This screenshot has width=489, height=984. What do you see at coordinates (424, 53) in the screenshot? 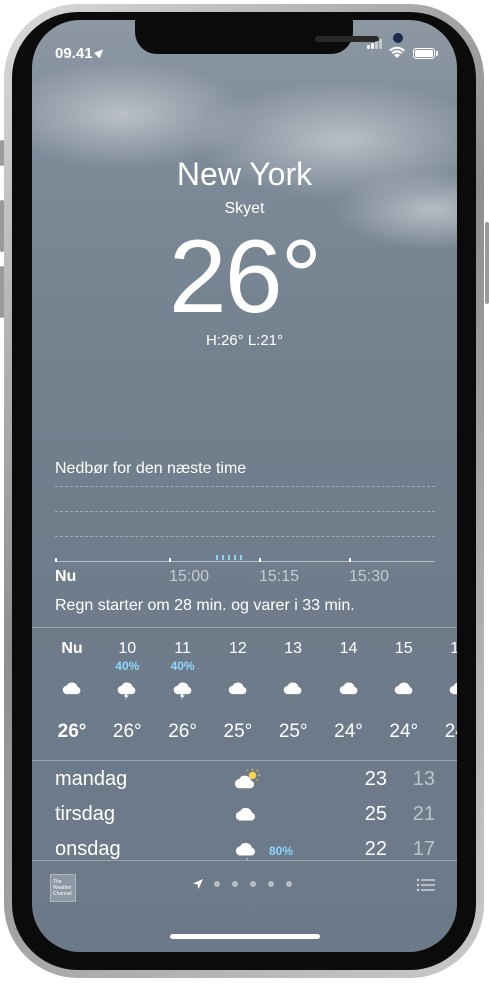
I see `battery-icon` at bounding box center [424, 53].